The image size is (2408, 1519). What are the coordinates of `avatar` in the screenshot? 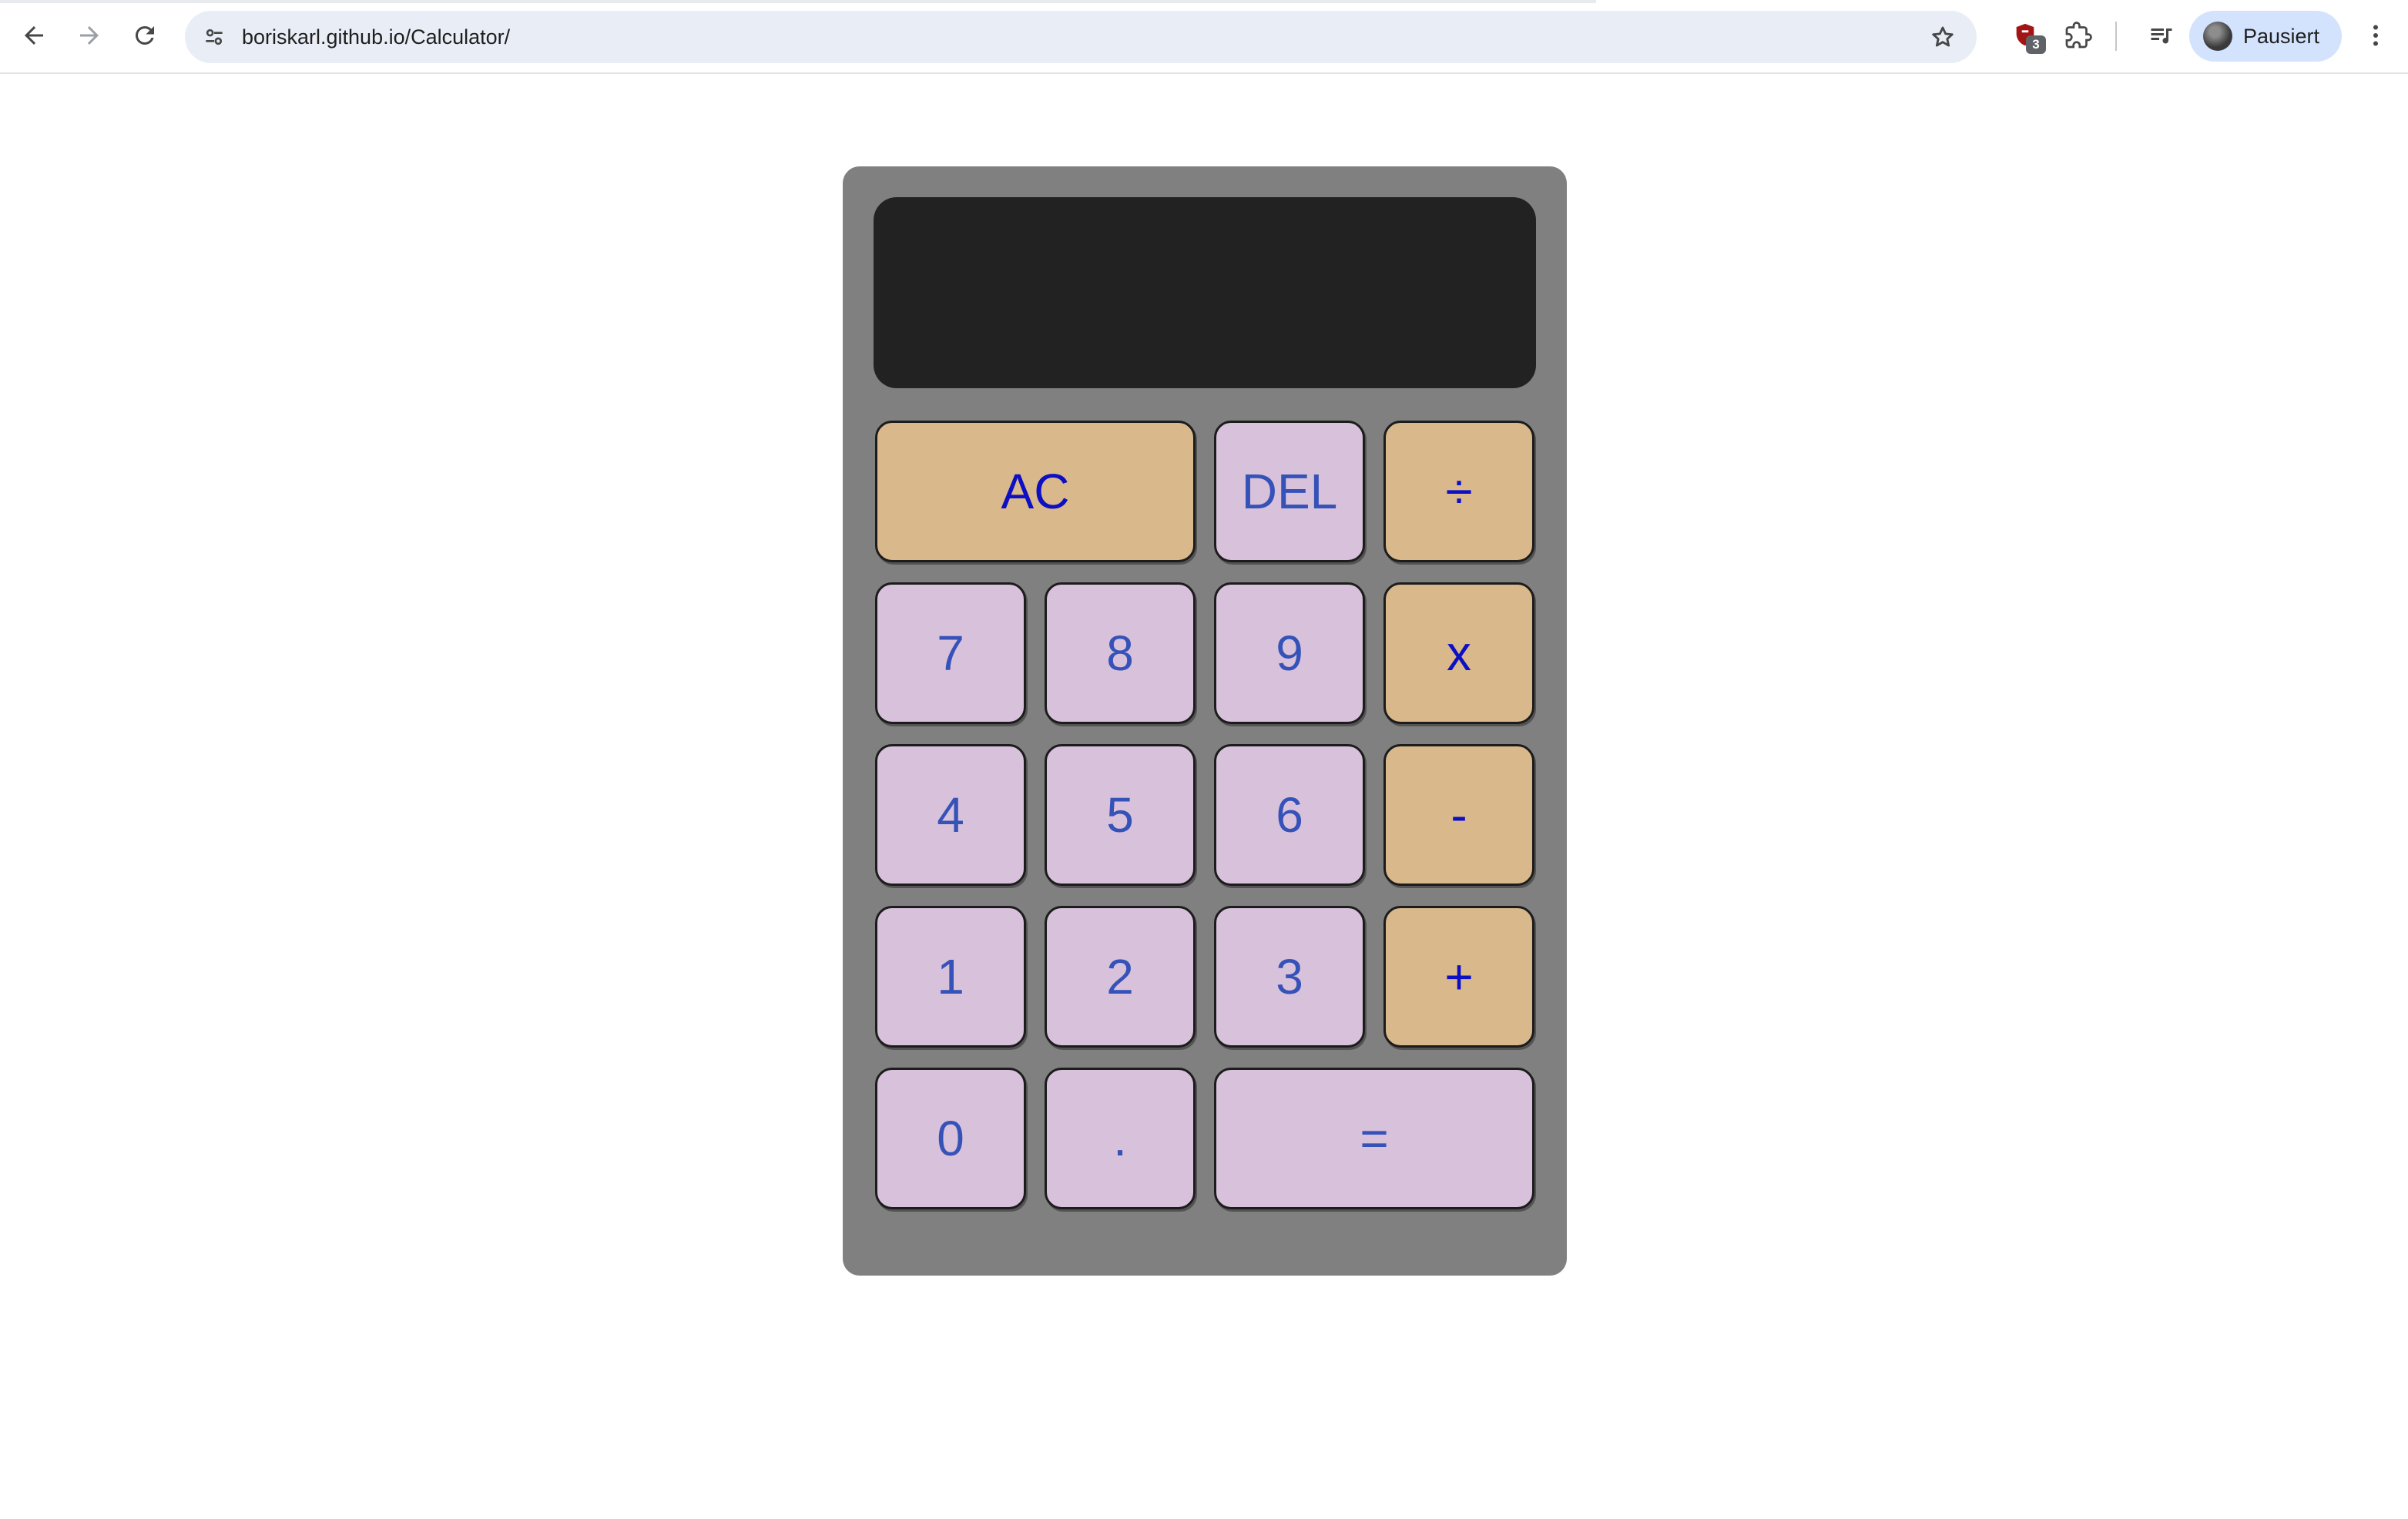 It's located at (2217, 36).